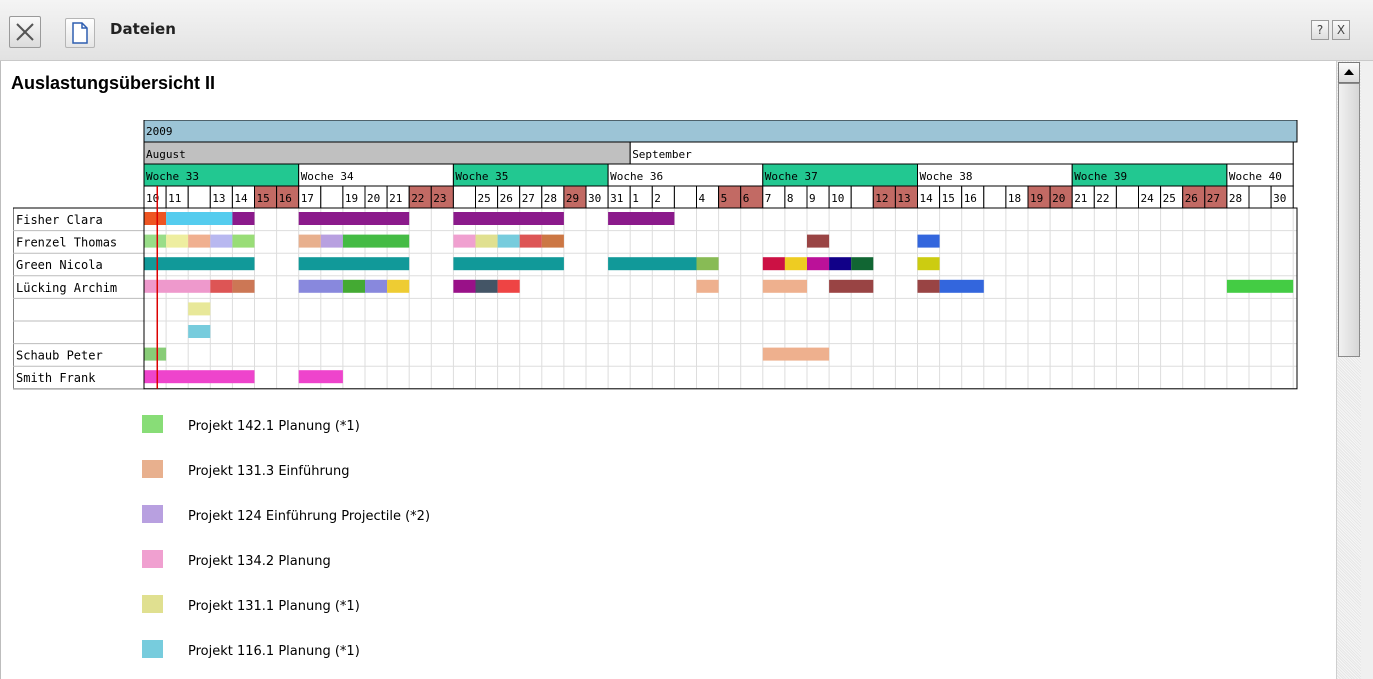  Describe the element at coordinates (274, 651) in the screenshot. I see `legend-label: Projekt 116.1 Planung (*1)` at that location.